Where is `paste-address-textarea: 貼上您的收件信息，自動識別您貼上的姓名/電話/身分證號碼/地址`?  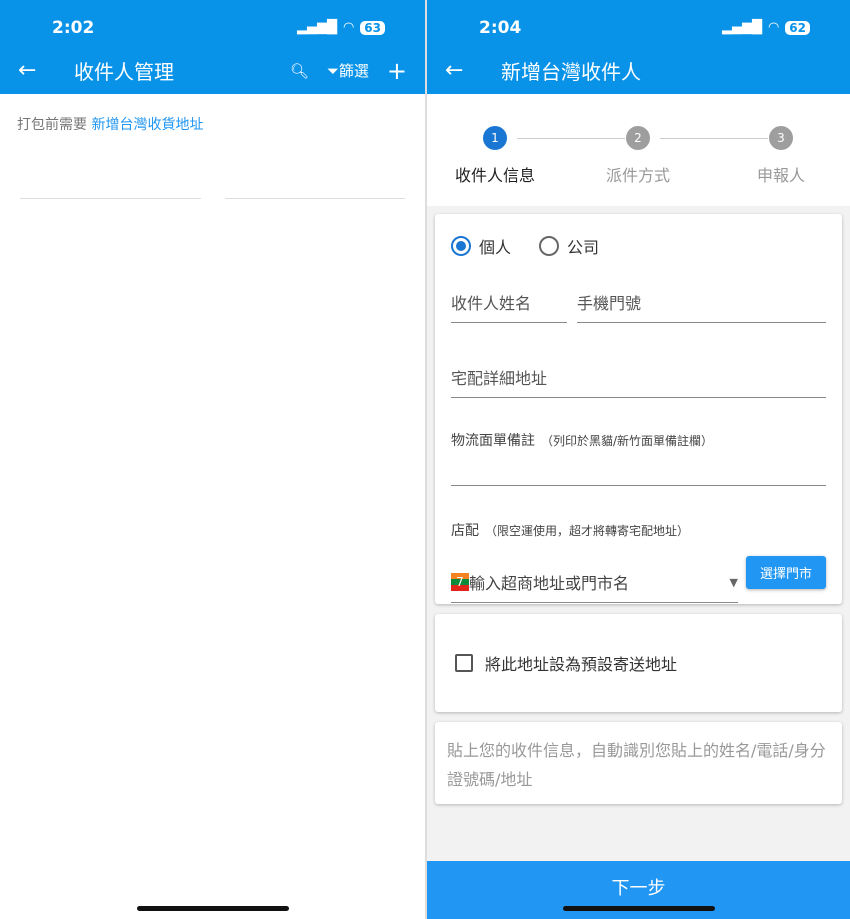
paste-address-textarea: 貼上您的收件信息，自動識別您貼上的姓名/電話/身分證號碼/地址 is located at coordinates (638, 763).